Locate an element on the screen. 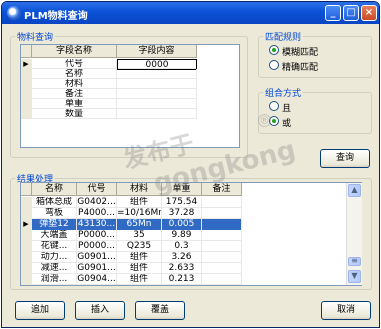 This screenshot has height=329, width=381. result-weight-cell: 3.26 is located at coordinates (182, 257).